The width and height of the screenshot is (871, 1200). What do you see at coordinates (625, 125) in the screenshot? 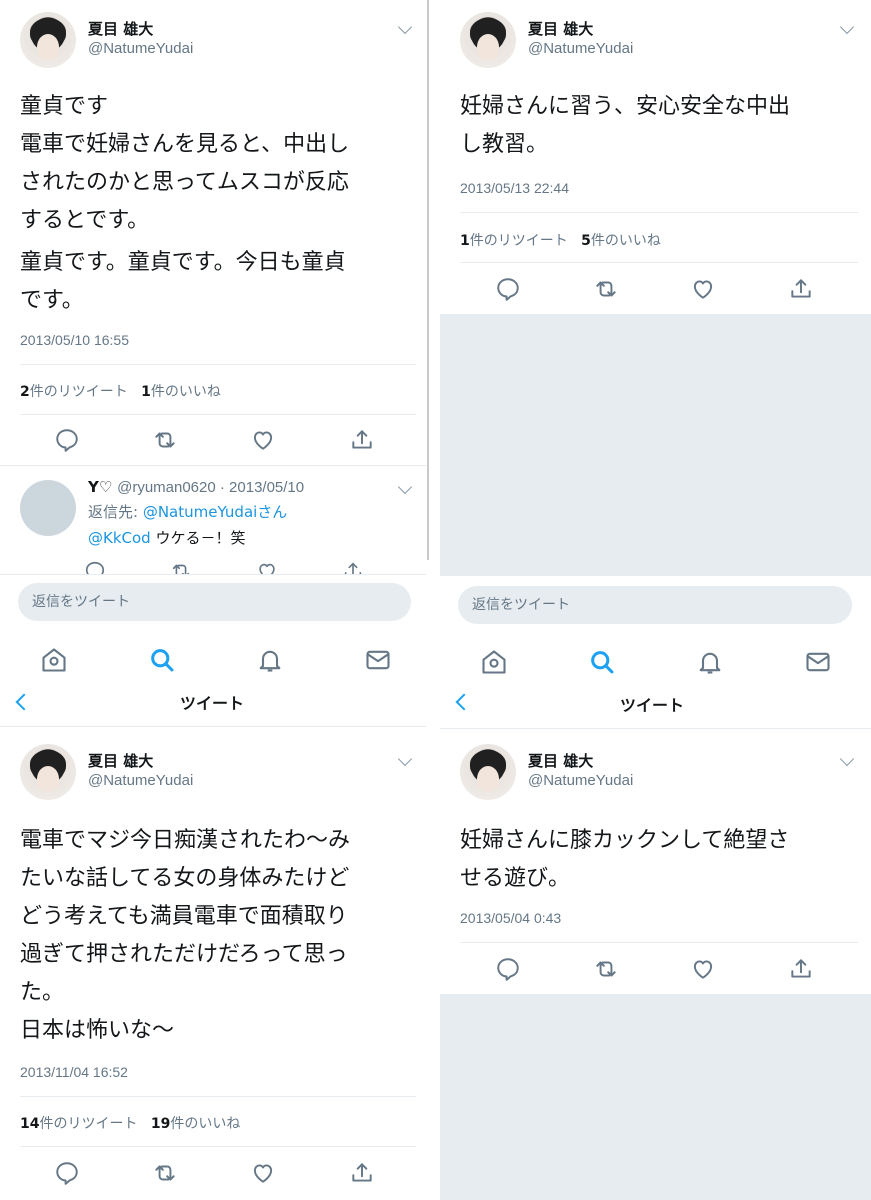
I see `tweet-text: 妊婦さんに習う、安心安全な中出 し教習。` at bounding box center [625, 125].